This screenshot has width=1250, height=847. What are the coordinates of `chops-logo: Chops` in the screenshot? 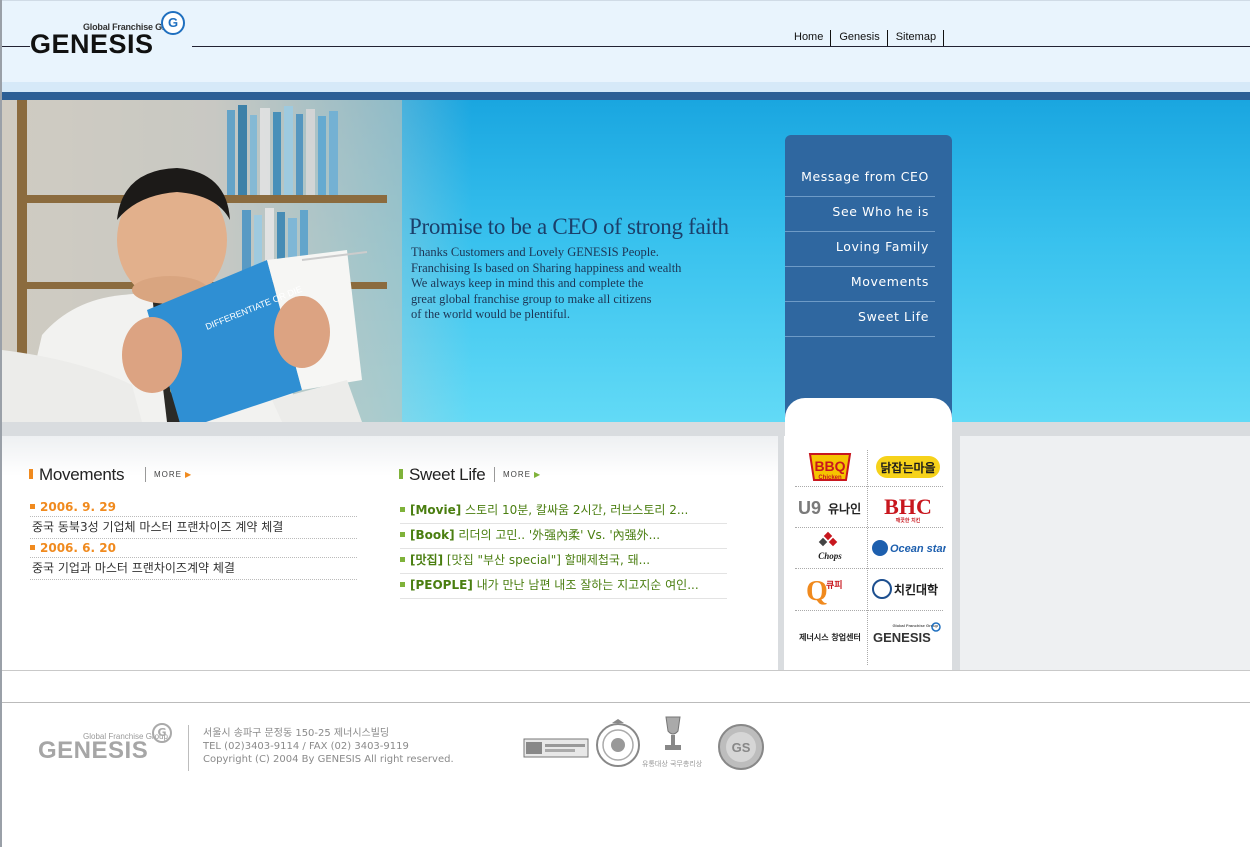 It's located at (830, 548).